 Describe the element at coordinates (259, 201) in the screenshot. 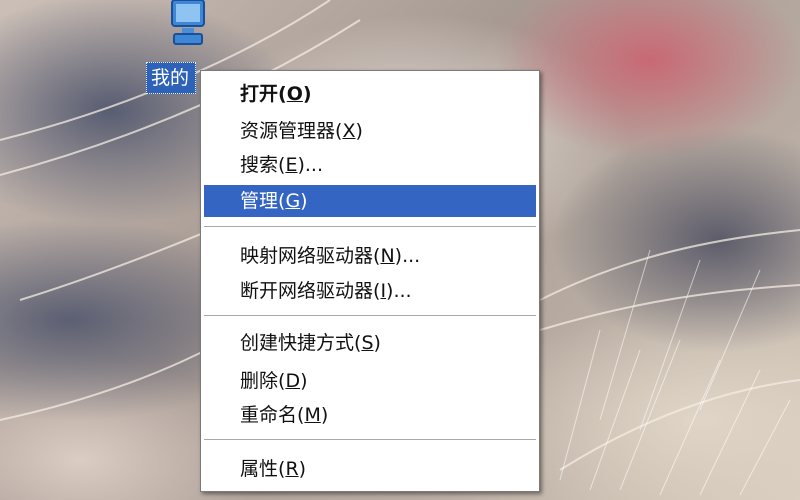

I see `menu-item-label: 管理` at that location.